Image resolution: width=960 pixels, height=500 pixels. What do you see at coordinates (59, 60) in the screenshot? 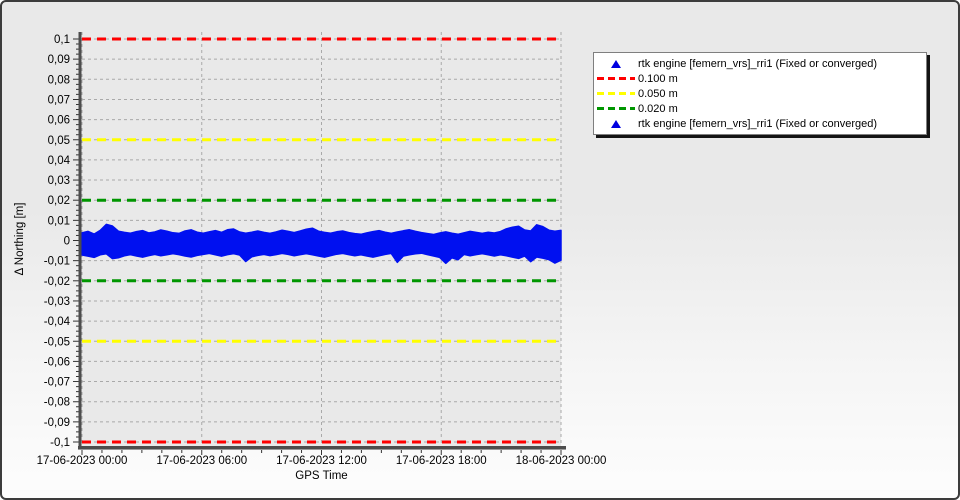
I see `y-tick-label: 0,09` at bounding box center [59, 60].